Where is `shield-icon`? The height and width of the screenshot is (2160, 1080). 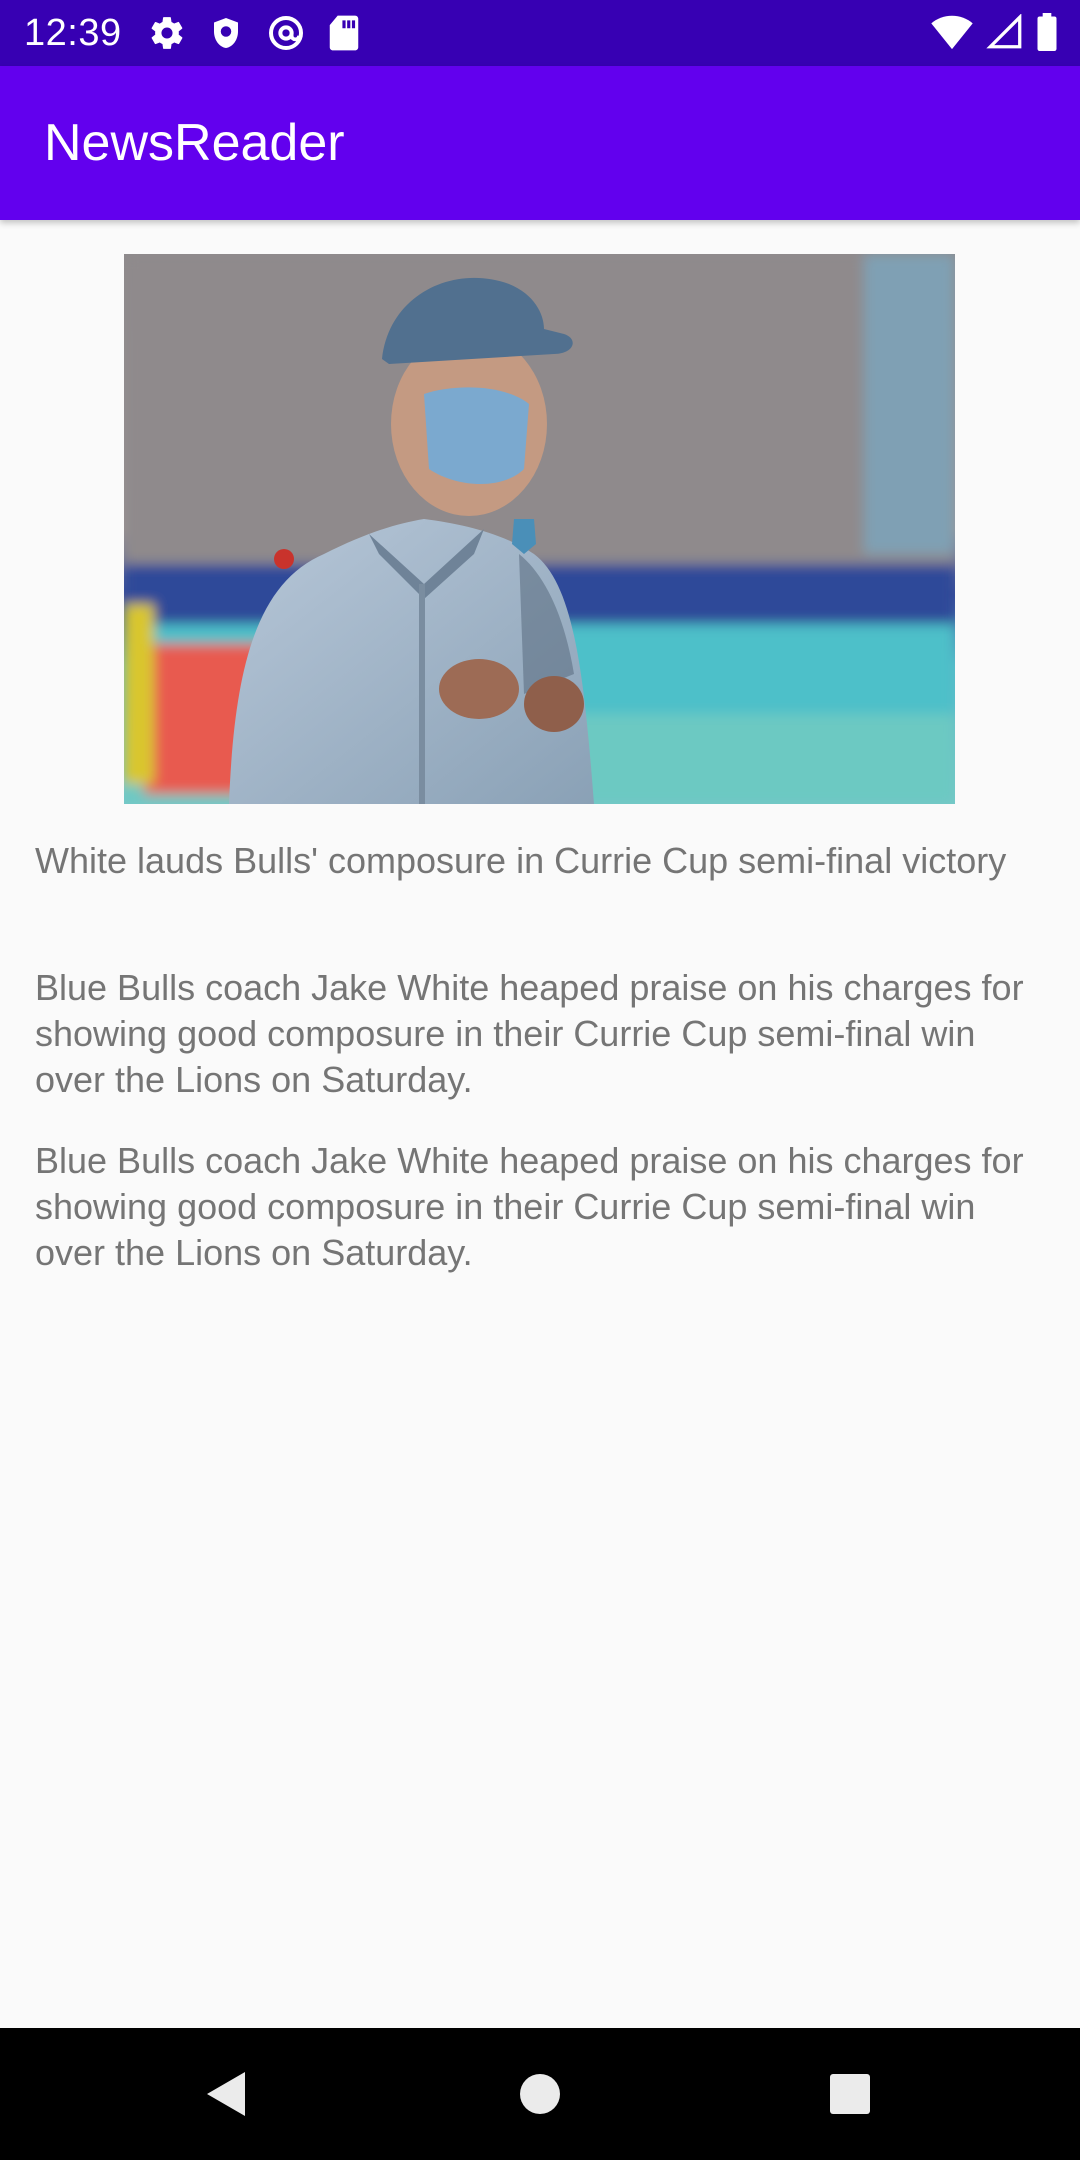
shield-icon is located at coordinates (226, 33).